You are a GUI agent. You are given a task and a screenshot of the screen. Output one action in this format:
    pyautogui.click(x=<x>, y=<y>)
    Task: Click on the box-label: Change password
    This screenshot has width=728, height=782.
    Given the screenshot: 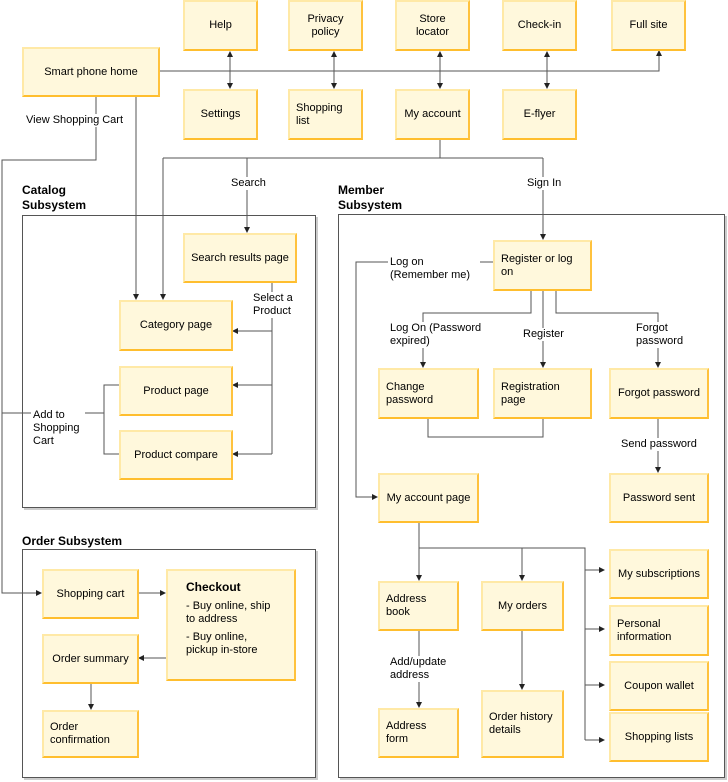 What is the action you would take?
    pyautogui.click(x=410, y=393)
    